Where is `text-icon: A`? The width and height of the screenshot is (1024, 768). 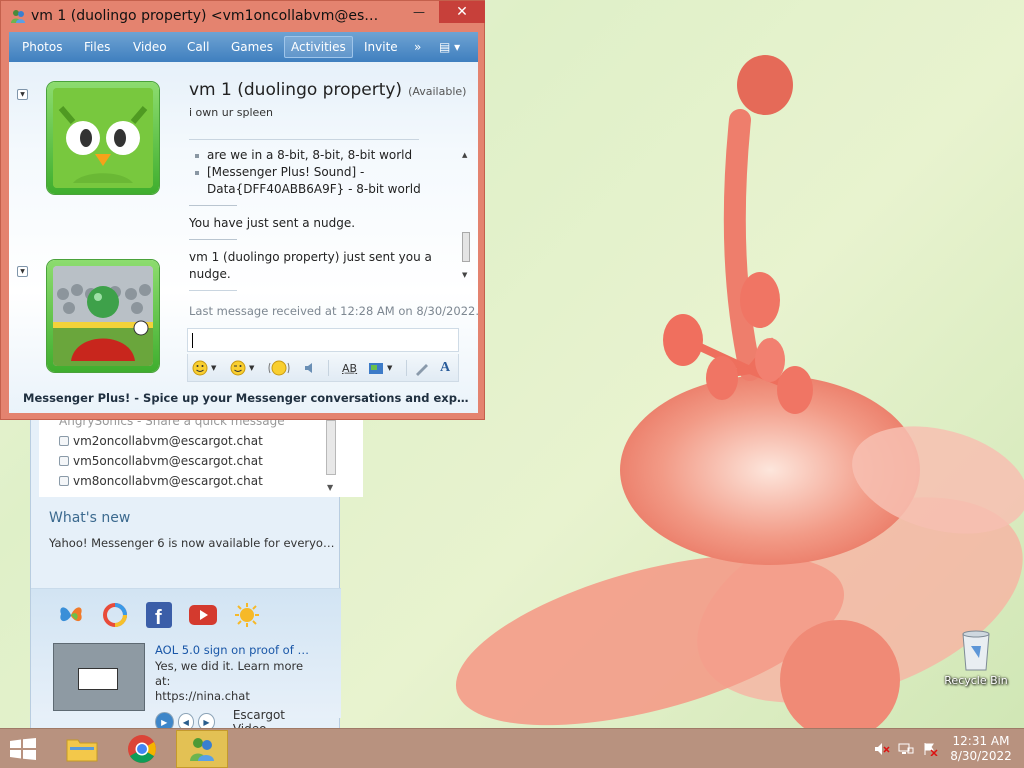
text-icon: A is located at coordinates (445, 367).